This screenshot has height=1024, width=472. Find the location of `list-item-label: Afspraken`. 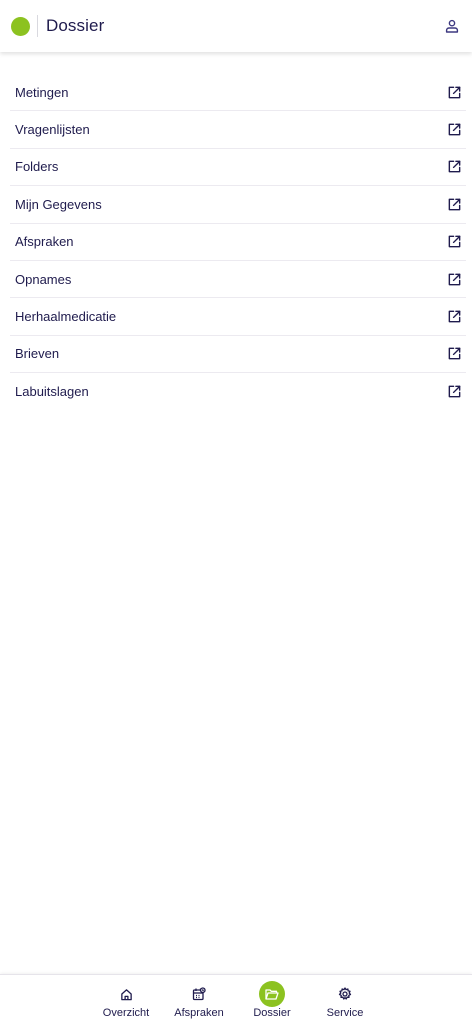

list-item-label: Afspraken is located at coordinates (44, 242).